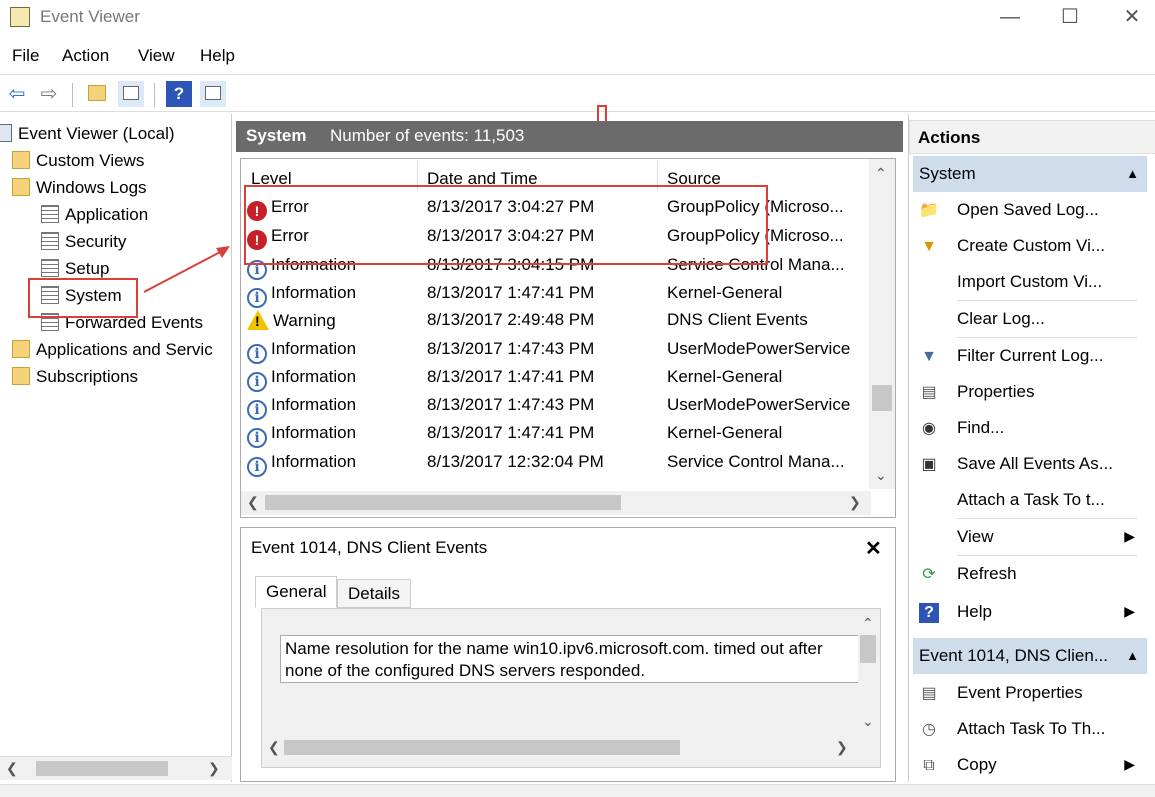 This screenshot has height=797, width=1155. Describe the element at coordinates (374, 593) in the screenshot. I see `tab-details: Details` at that location.